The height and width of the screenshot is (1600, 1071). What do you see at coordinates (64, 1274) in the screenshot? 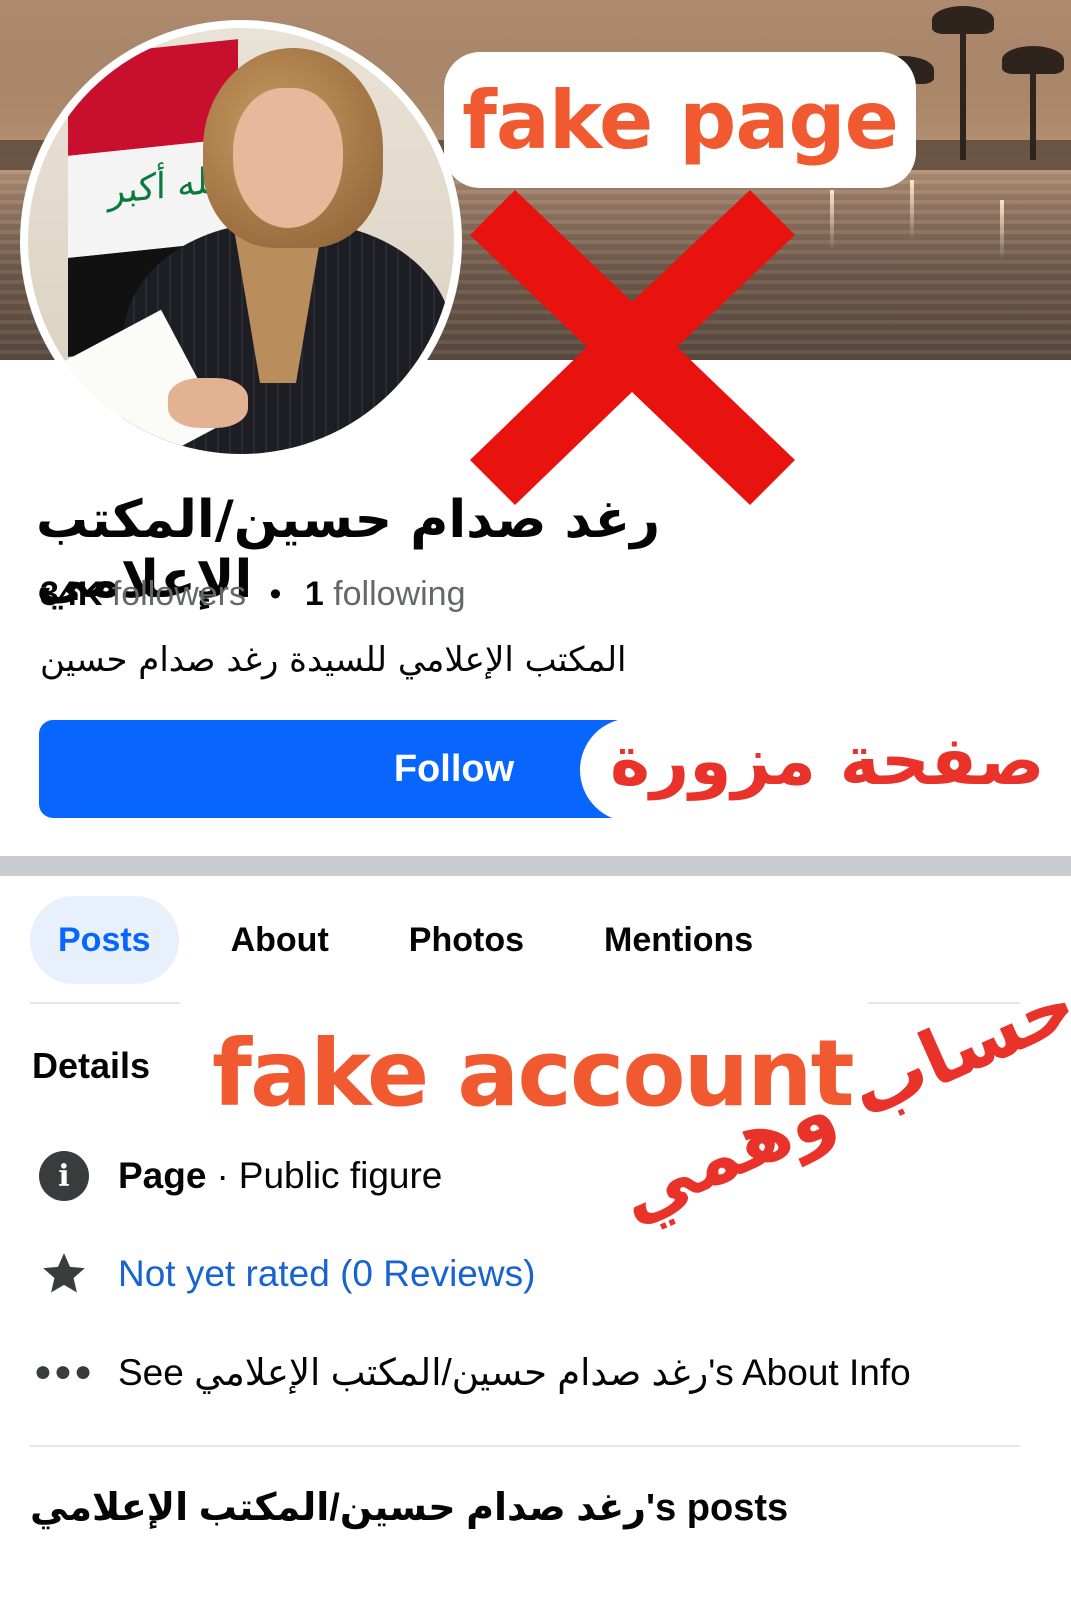
I see `star-icon` at bounding box center [64, 1274].